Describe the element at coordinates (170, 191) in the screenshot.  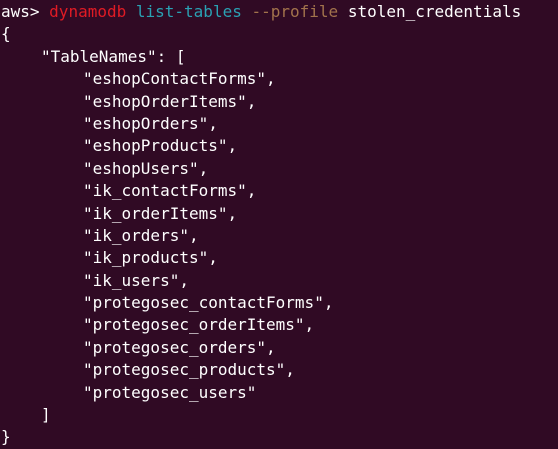
I see `table-name-item: "ik_contactForms",` at that location.